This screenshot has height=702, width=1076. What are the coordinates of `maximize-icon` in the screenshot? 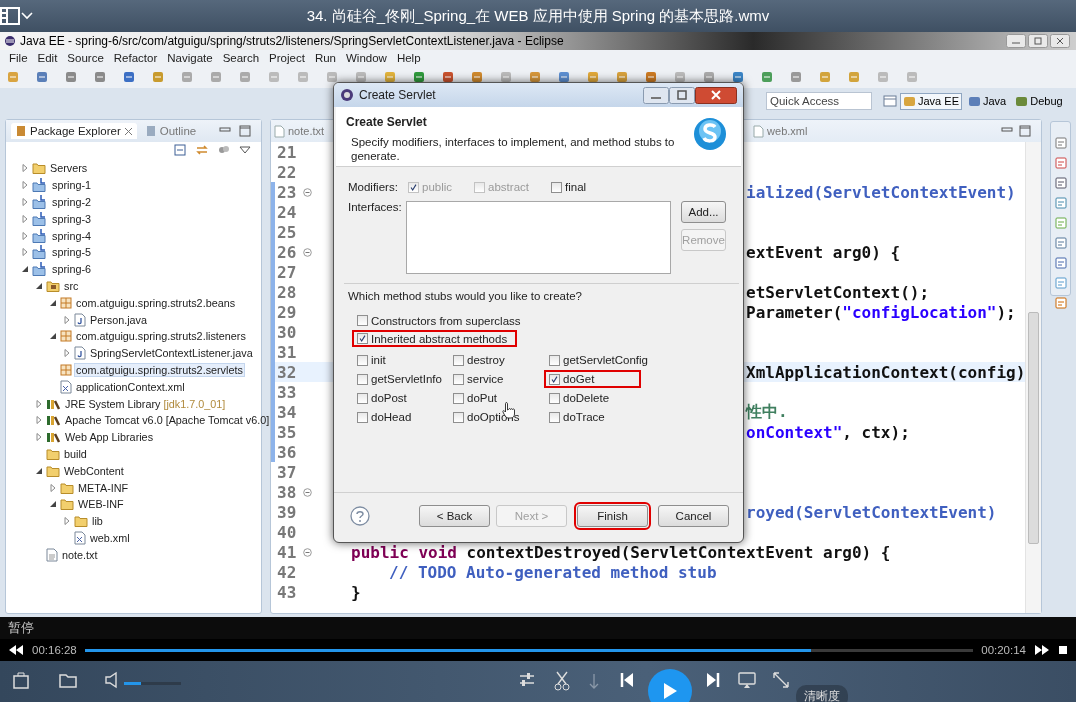 It's located at (245, 131).